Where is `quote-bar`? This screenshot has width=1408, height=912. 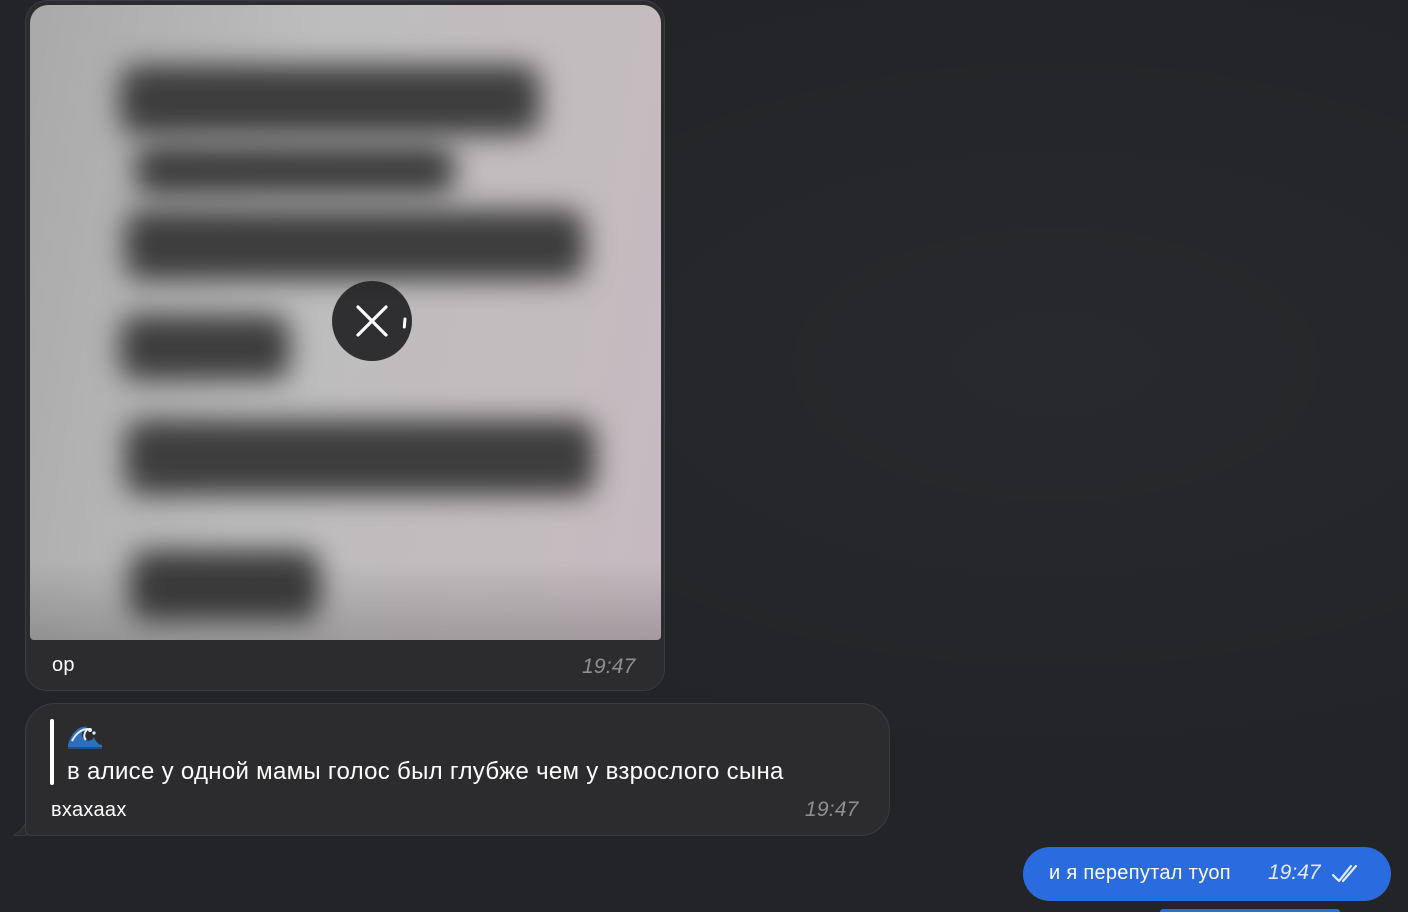
quote-bar is located at coordinates (52, 752).